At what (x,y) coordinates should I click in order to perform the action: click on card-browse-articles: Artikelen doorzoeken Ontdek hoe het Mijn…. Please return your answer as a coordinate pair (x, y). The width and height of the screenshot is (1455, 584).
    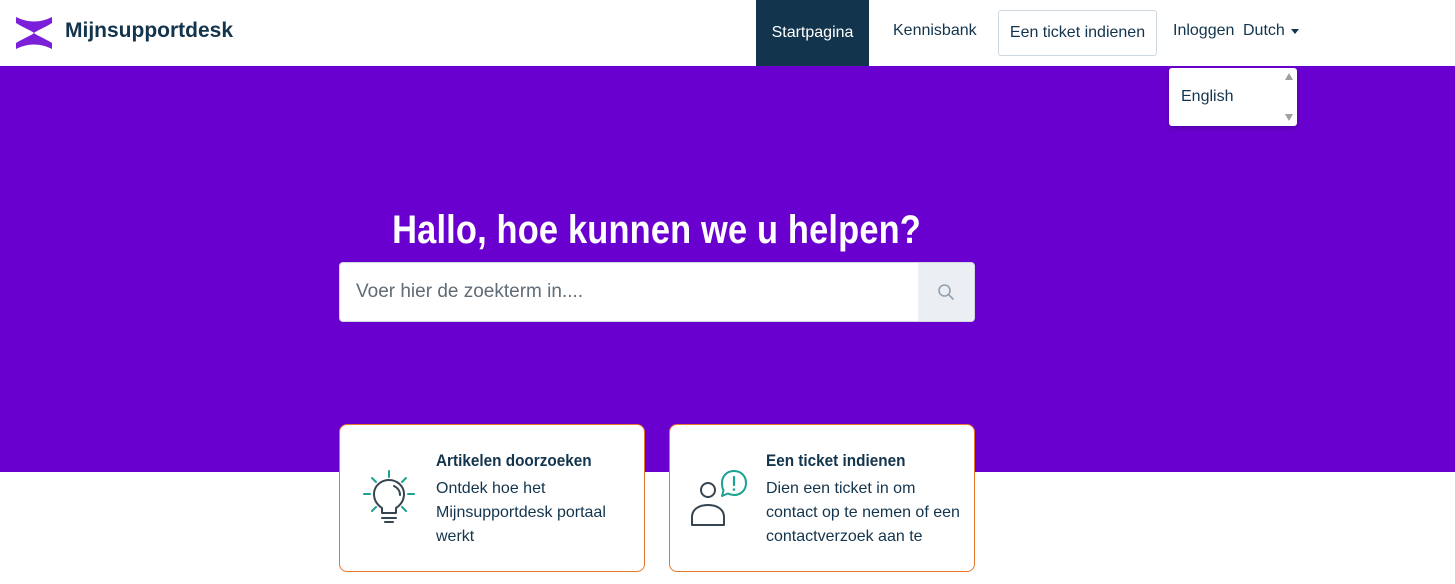
    Looking at the image, I should click on (492, 498).